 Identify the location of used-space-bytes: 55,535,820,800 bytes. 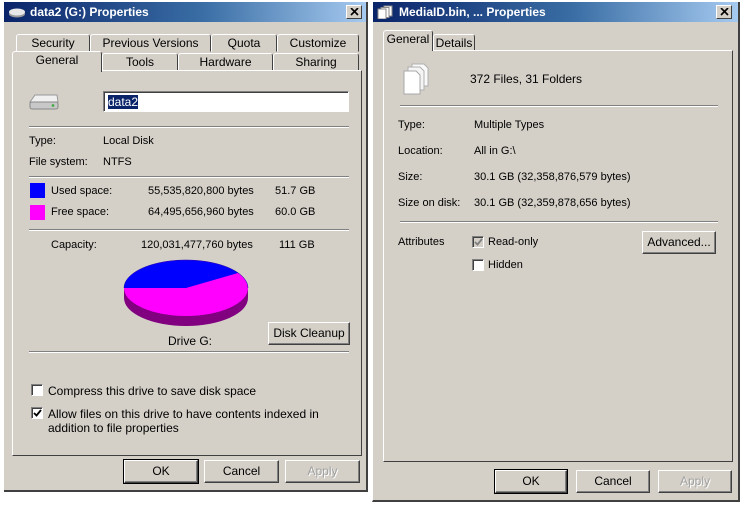
(201, 191).